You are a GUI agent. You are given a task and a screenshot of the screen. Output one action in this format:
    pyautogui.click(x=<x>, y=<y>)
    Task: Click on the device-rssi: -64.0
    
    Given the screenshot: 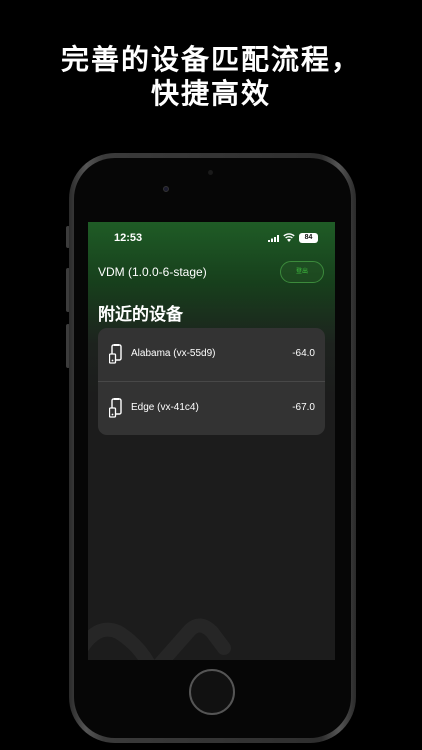 What is the action you would take?
    pyautogui.click(x=303, y=353)
    